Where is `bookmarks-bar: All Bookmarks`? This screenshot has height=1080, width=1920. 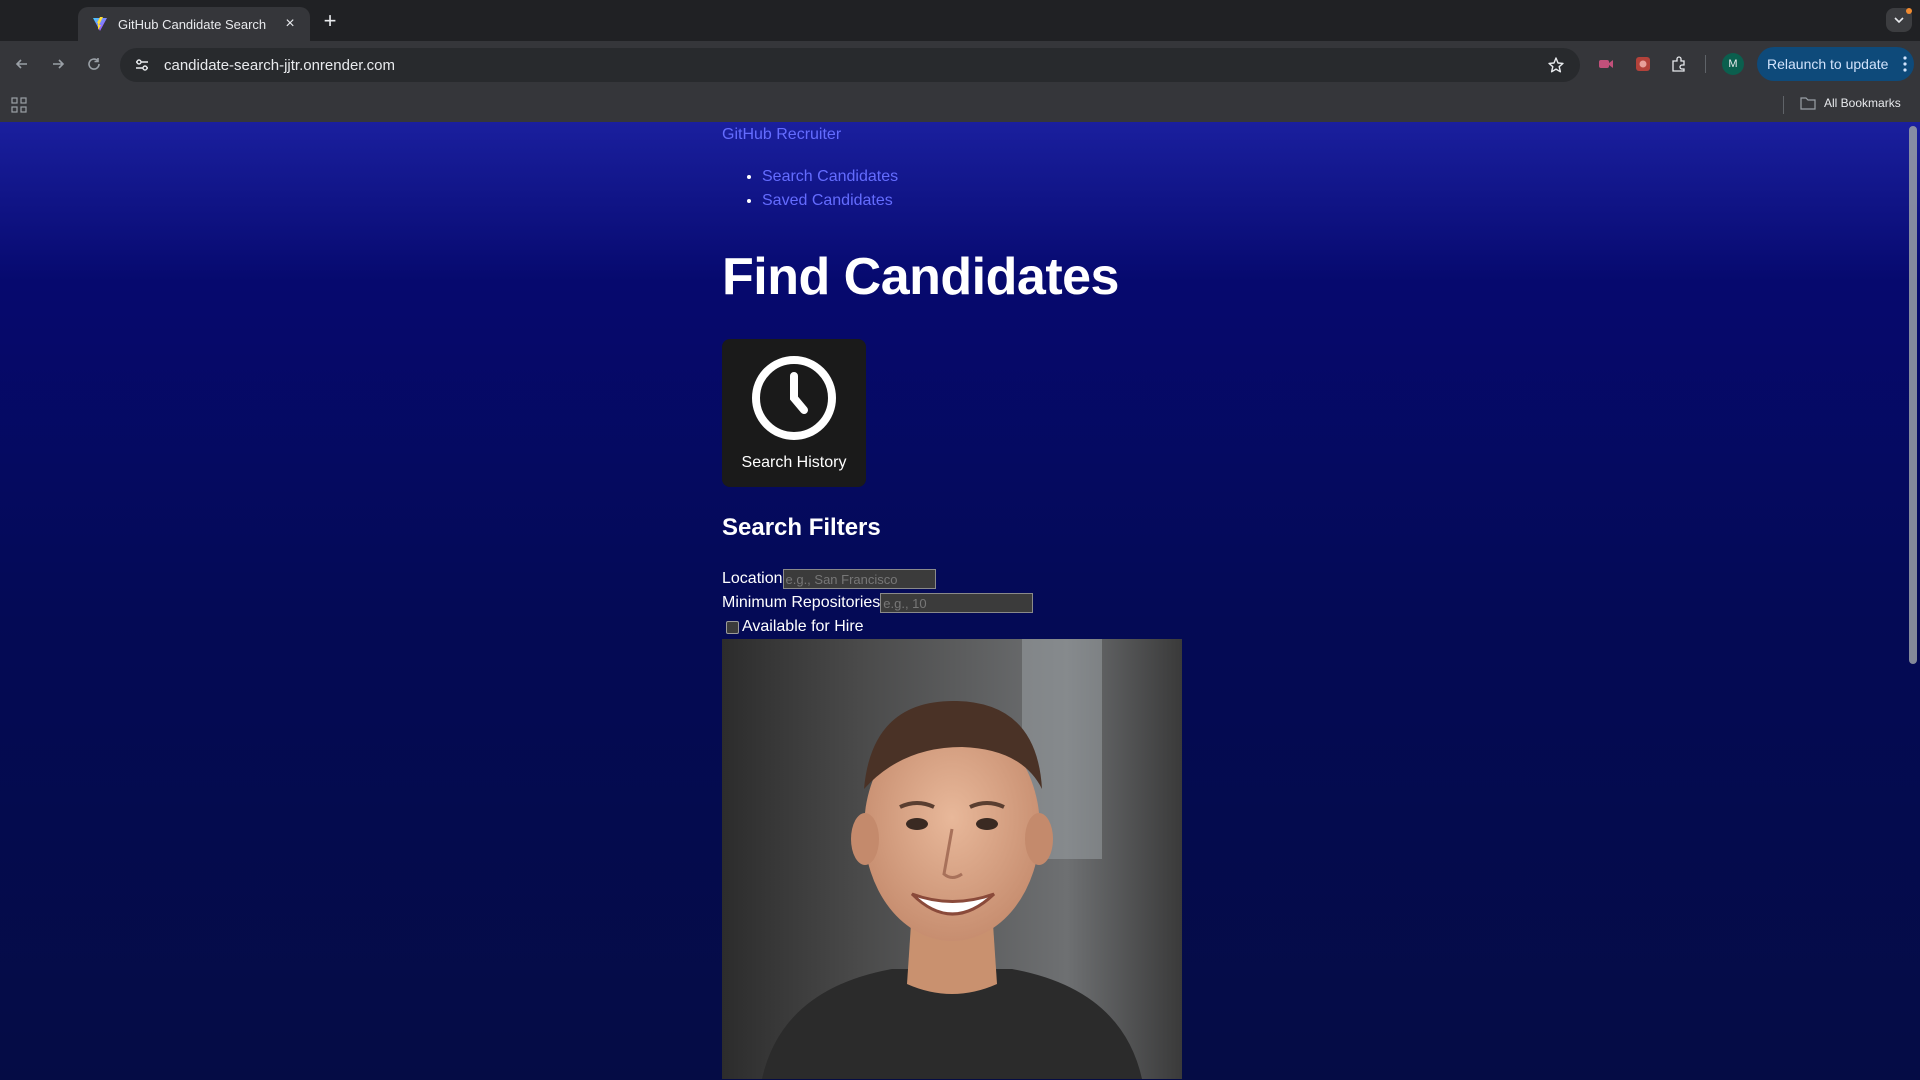
bookmarks-bar: All Bookmarks is located at coordinates (960, 104).